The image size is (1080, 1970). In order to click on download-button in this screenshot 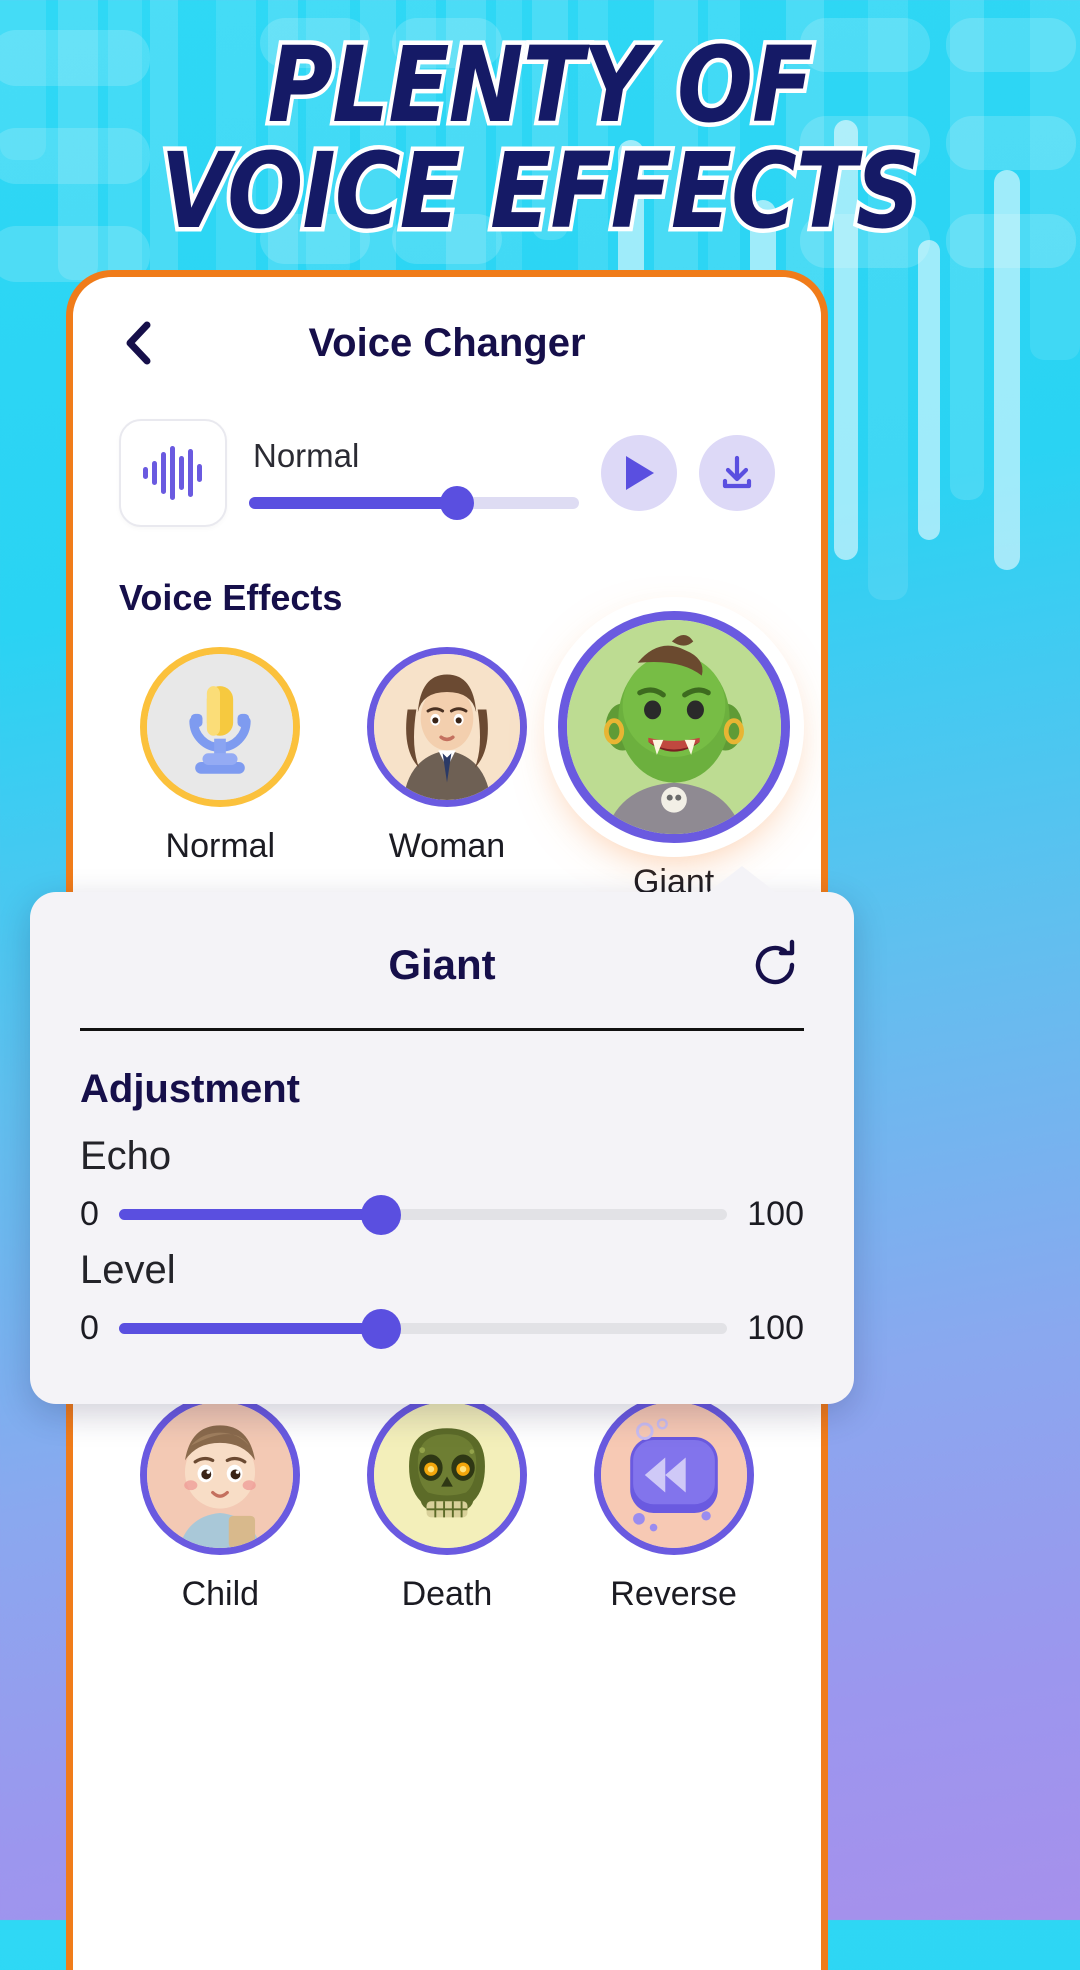, I will do `click(737, 473)`.